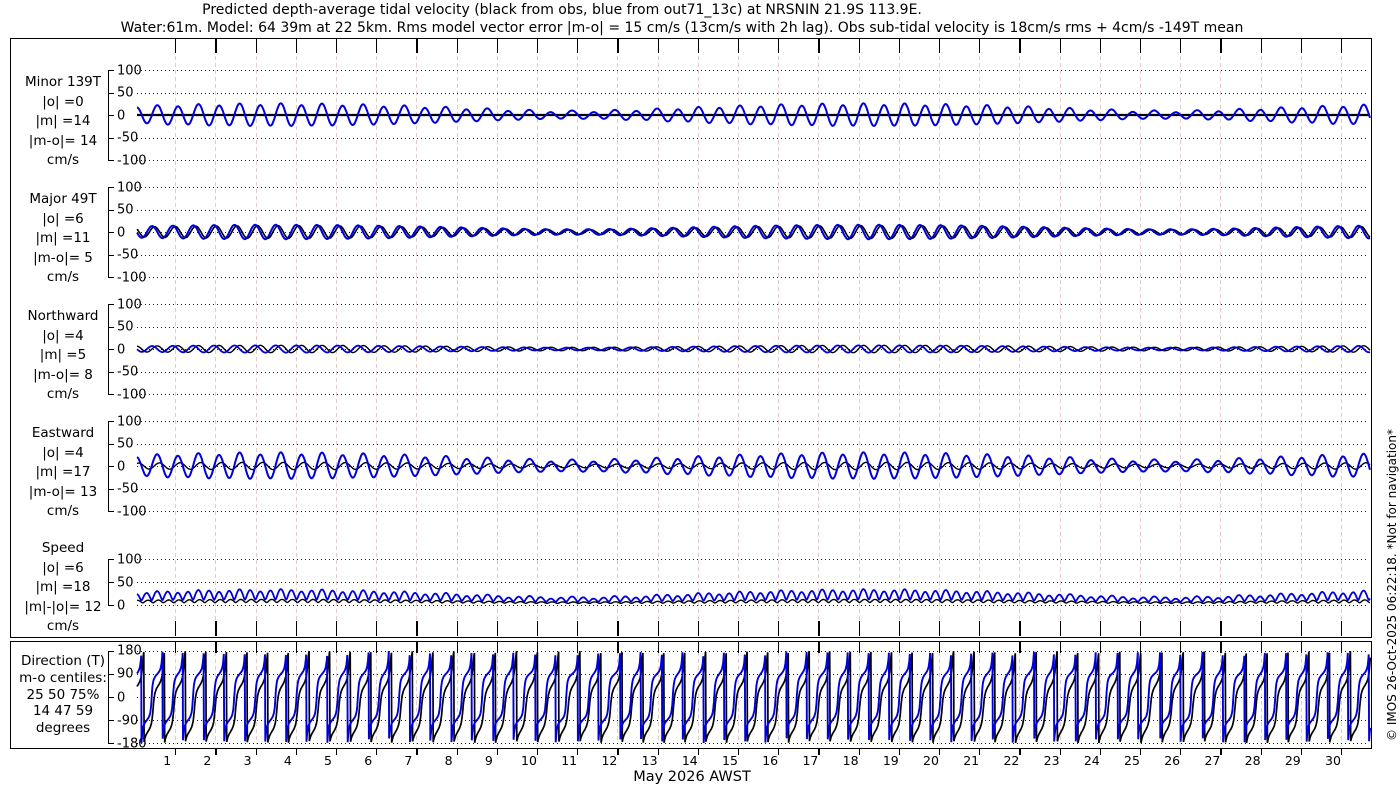 This screenshot has height=800, width=1400. I want to click on day-label: 18, so click(850, 760).